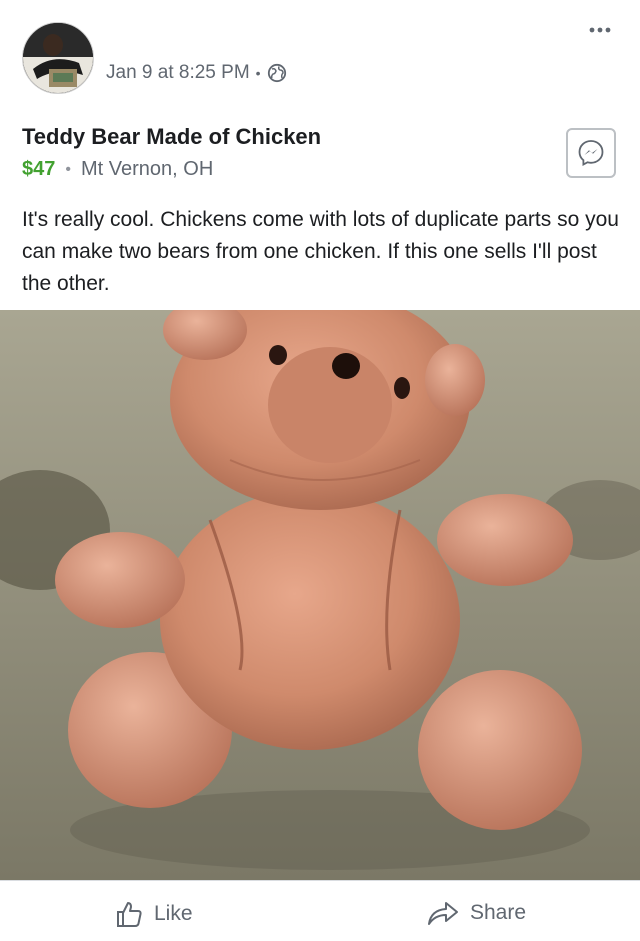 The height and width of the screenshot is (941, 640). I want to click on avatar, so click(58, 58).